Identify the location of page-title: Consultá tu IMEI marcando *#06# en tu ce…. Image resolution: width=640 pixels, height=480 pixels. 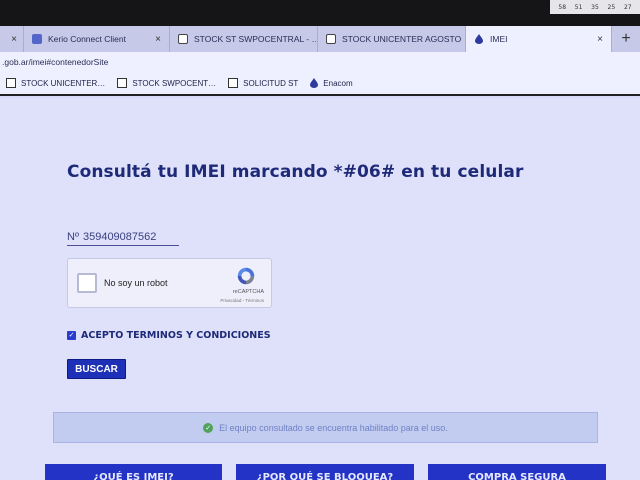
(295, 172).